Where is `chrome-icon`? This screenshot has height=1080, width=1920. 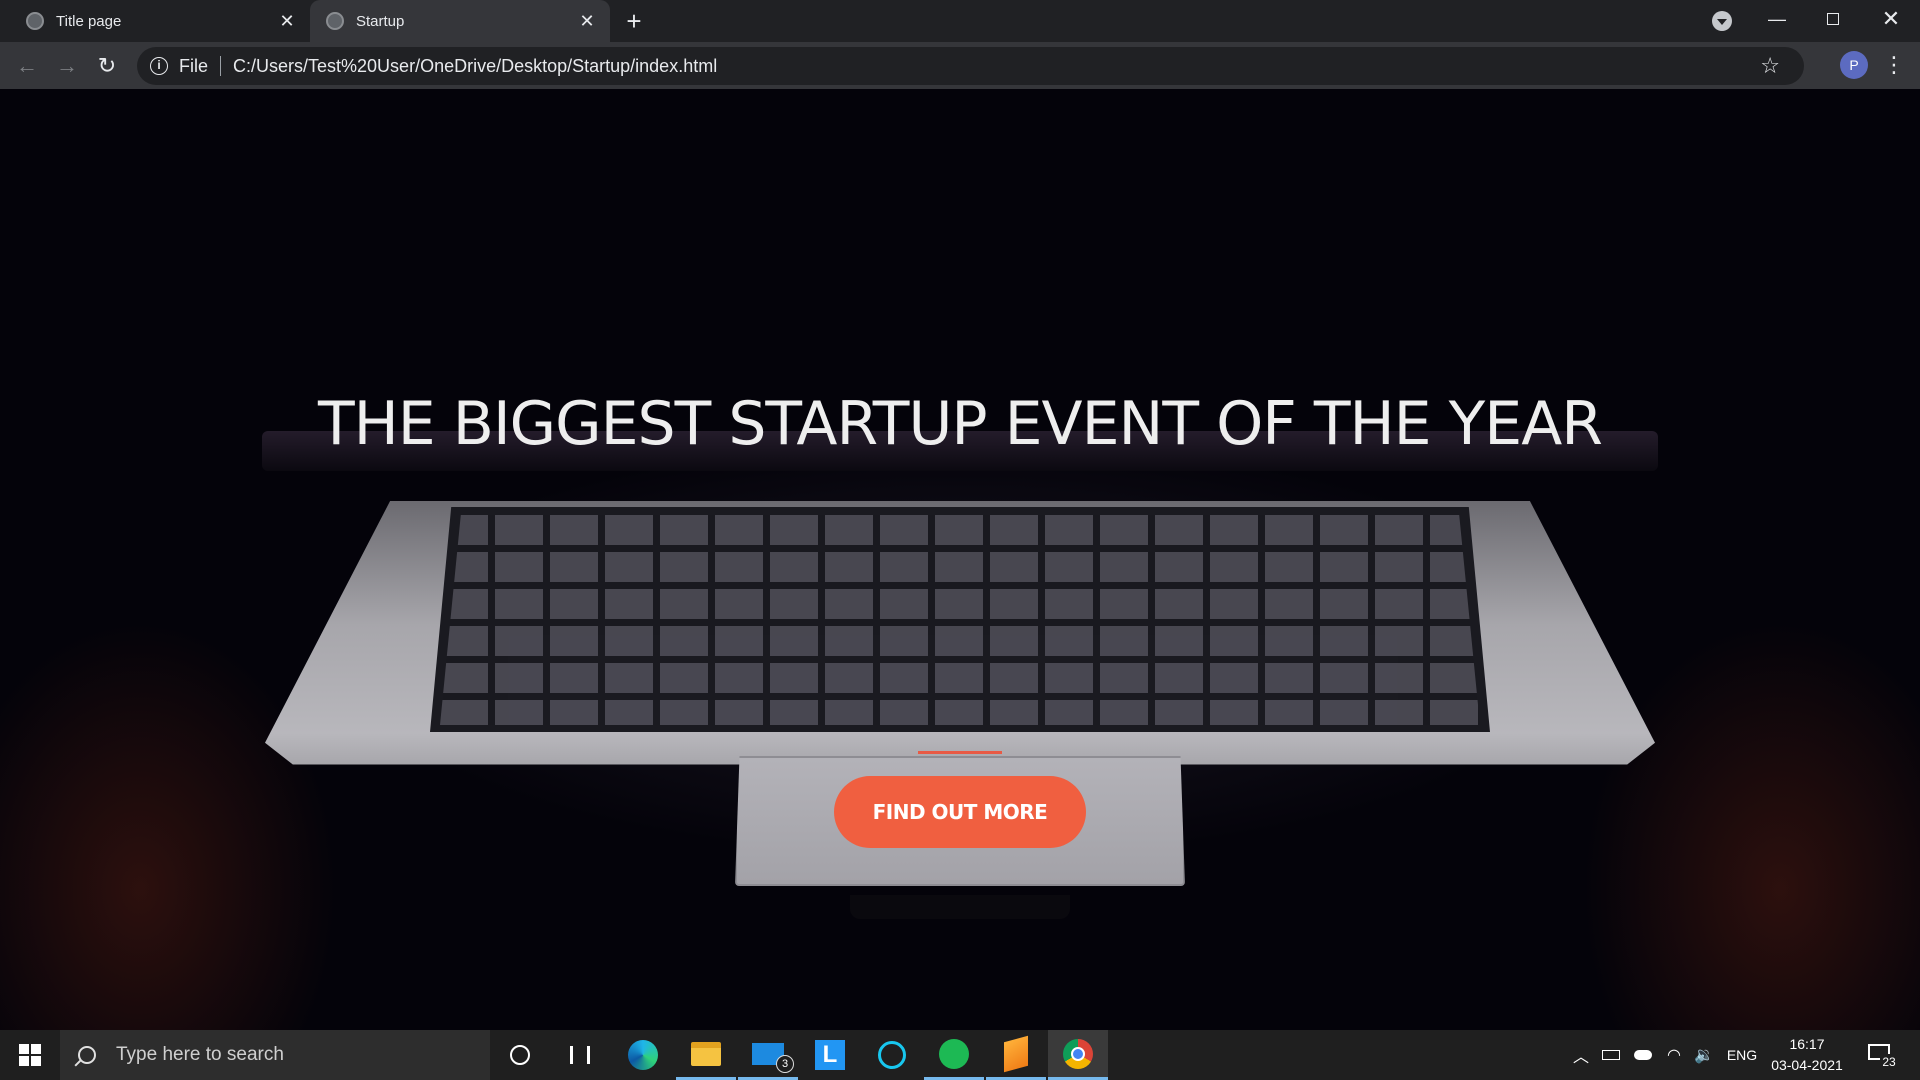
chrome-icon is located at coordinates (1078, 1053).